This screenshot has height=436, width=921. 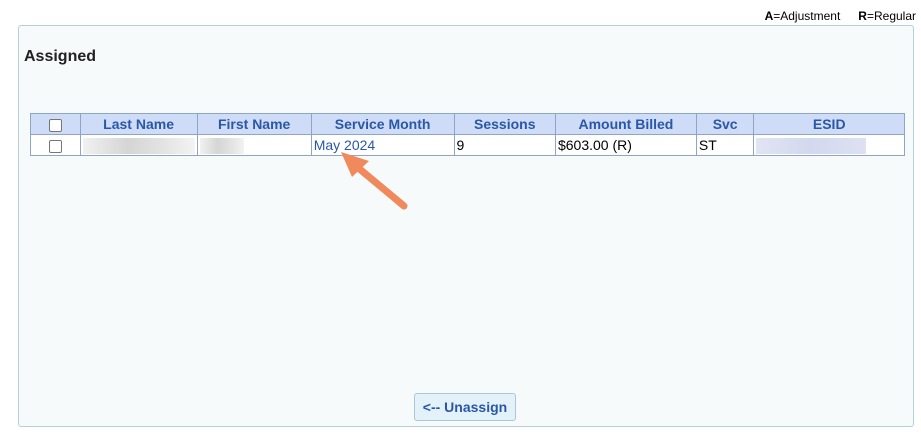 I want to click on service-month-link: May 2024, so click(x=344, y=145).